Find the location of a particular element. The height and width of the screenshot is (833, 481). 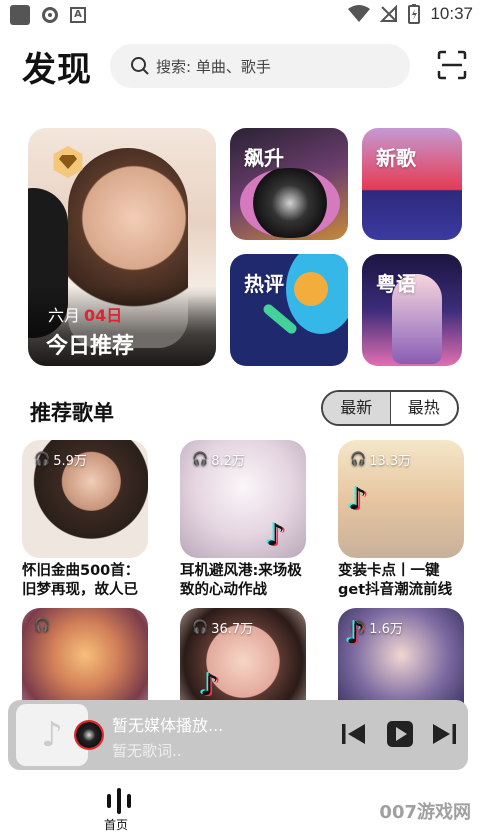

day-number: 04日 is located at coordinates (103, 315).